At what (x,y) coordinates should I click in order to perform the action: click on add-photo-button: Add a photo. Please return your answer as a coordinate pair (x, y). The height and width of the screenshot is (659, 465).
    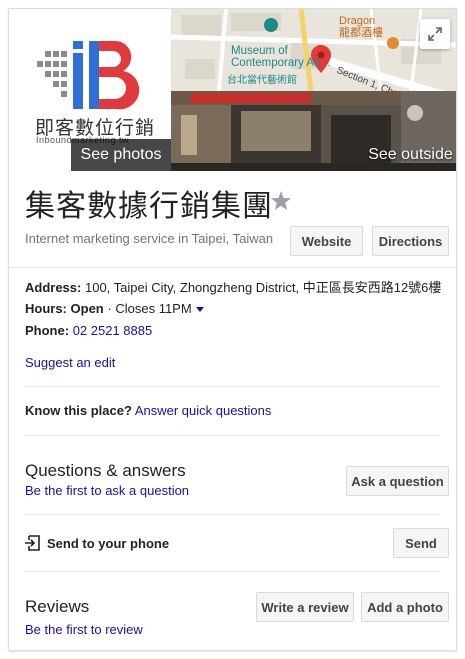
    Looking at the image, I should click on (405, 607).